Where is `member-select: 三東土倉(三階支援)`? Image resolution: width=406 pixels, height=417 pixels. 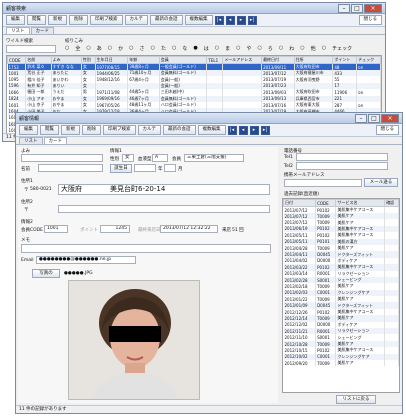 member-select: 三東土倉(三階支援) is located at coordinates (214, 158).